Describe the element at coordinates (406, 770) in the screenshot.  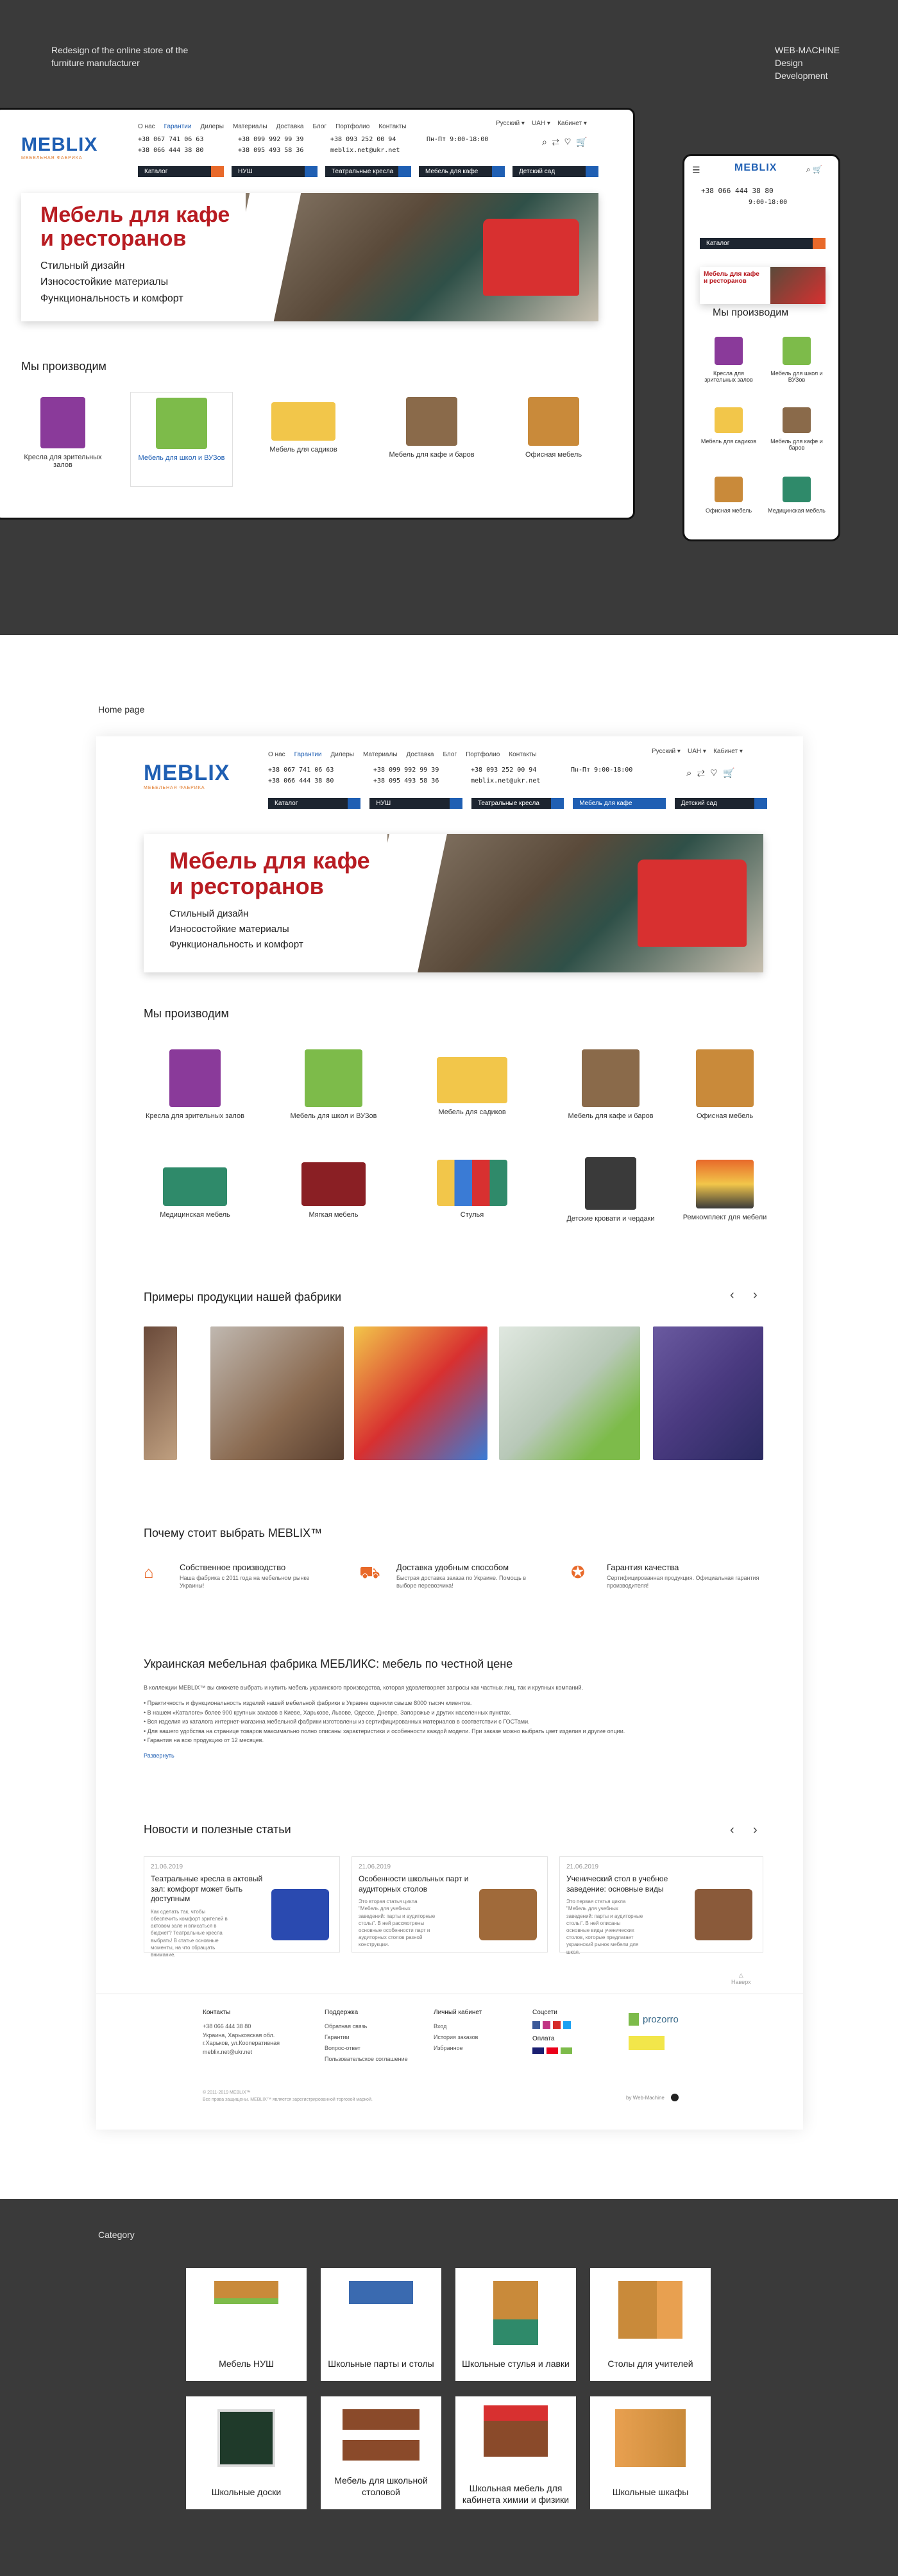
I see `phone-3: +38 099 992 99 39` at that location.